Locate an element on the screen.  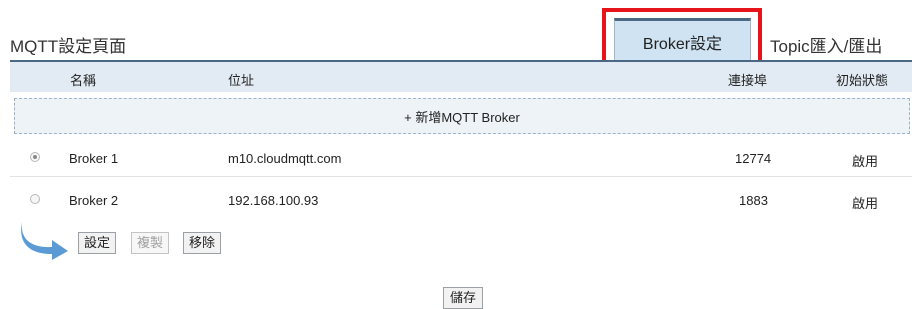
add-broker-button: + 新增MQTT Broker is located at coordinates (462, 116).